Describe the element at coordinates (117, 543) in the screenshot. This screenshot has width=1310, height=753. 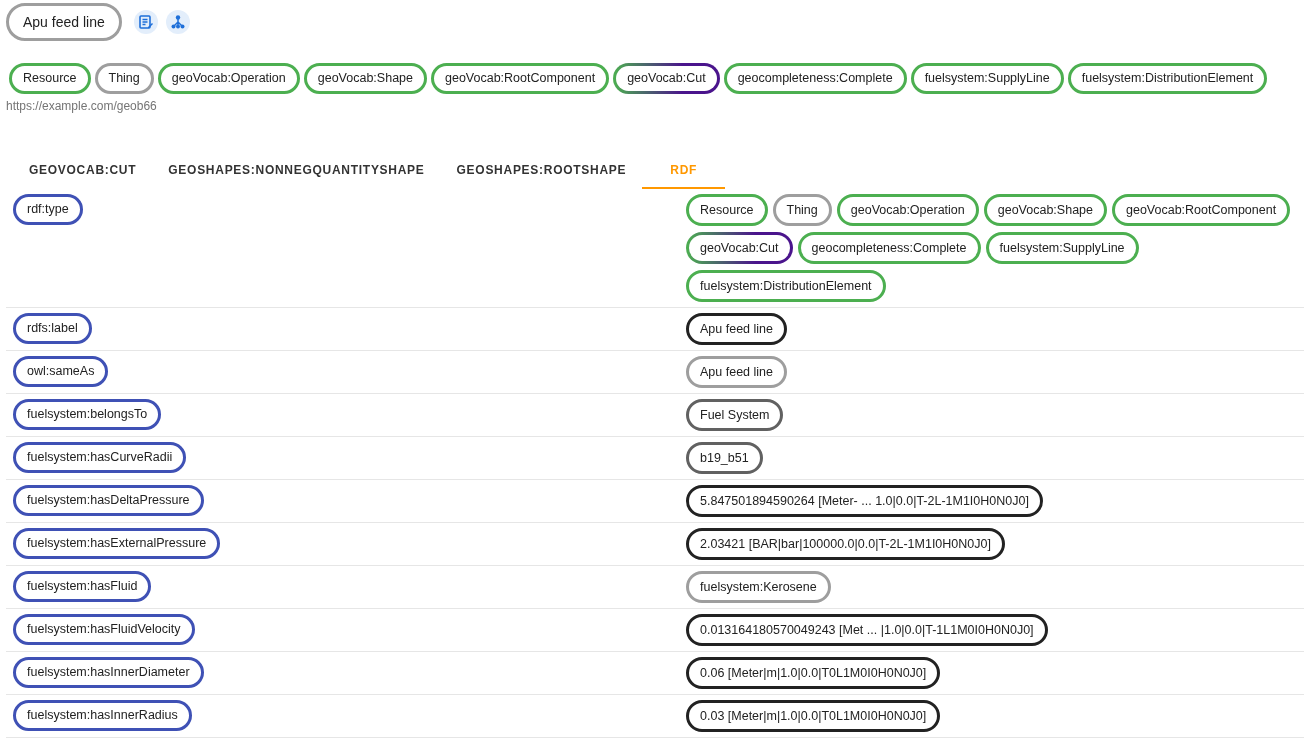
I see `property-tag: fuelsystem:hasExternalPressure` at that location.